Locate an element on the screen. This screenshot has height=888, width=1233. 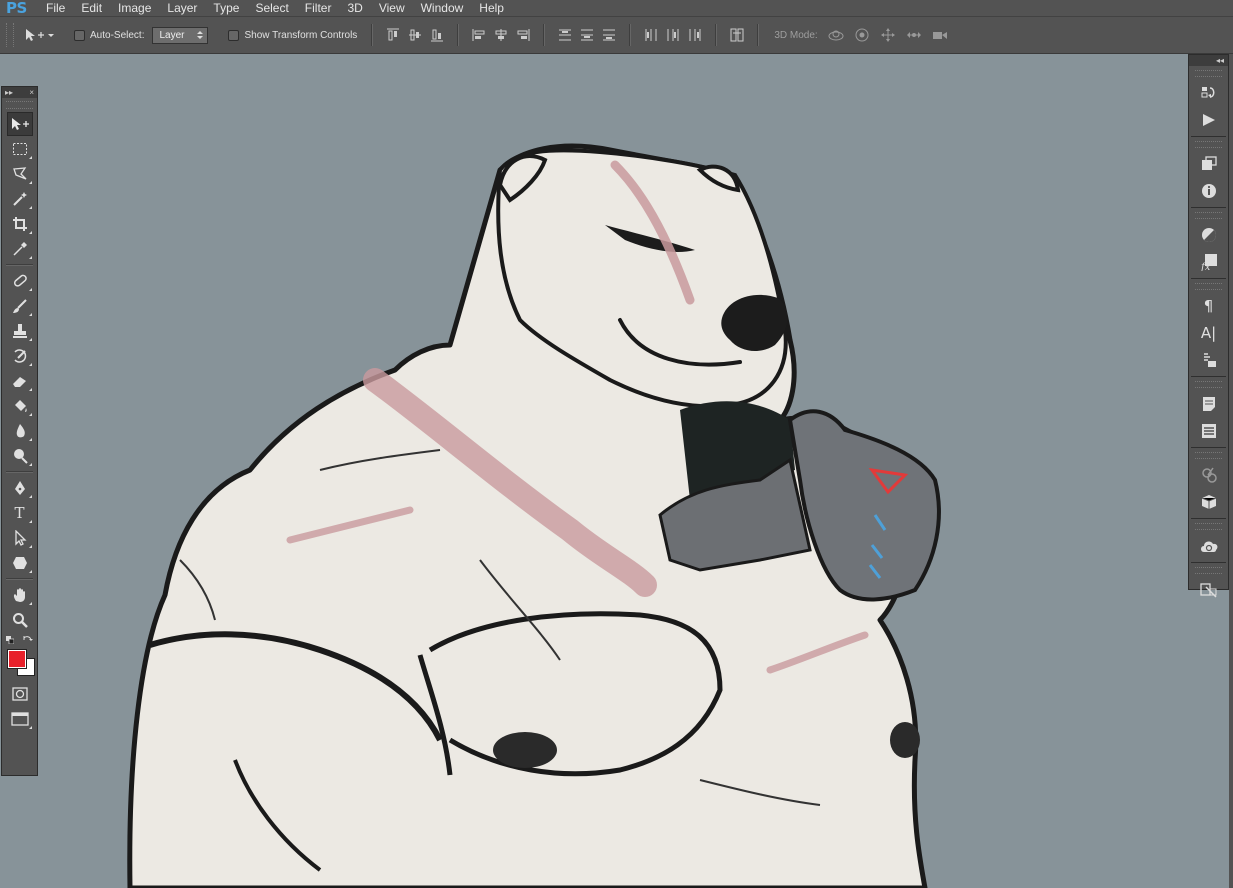
notes-panel-icon is located at coordinates (1209, 404).